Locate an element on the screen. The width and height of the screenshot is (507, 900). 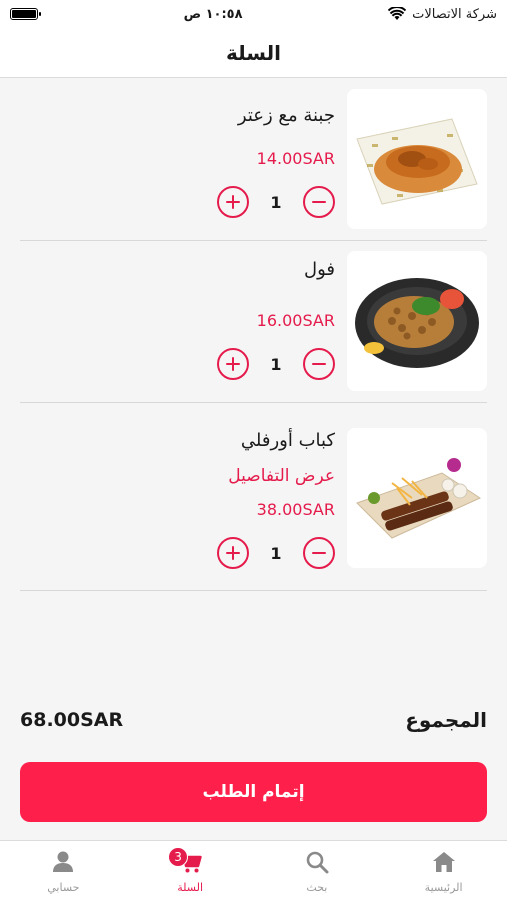
item-name: جبنة مع زعتر is located at coordinates (286, 115).